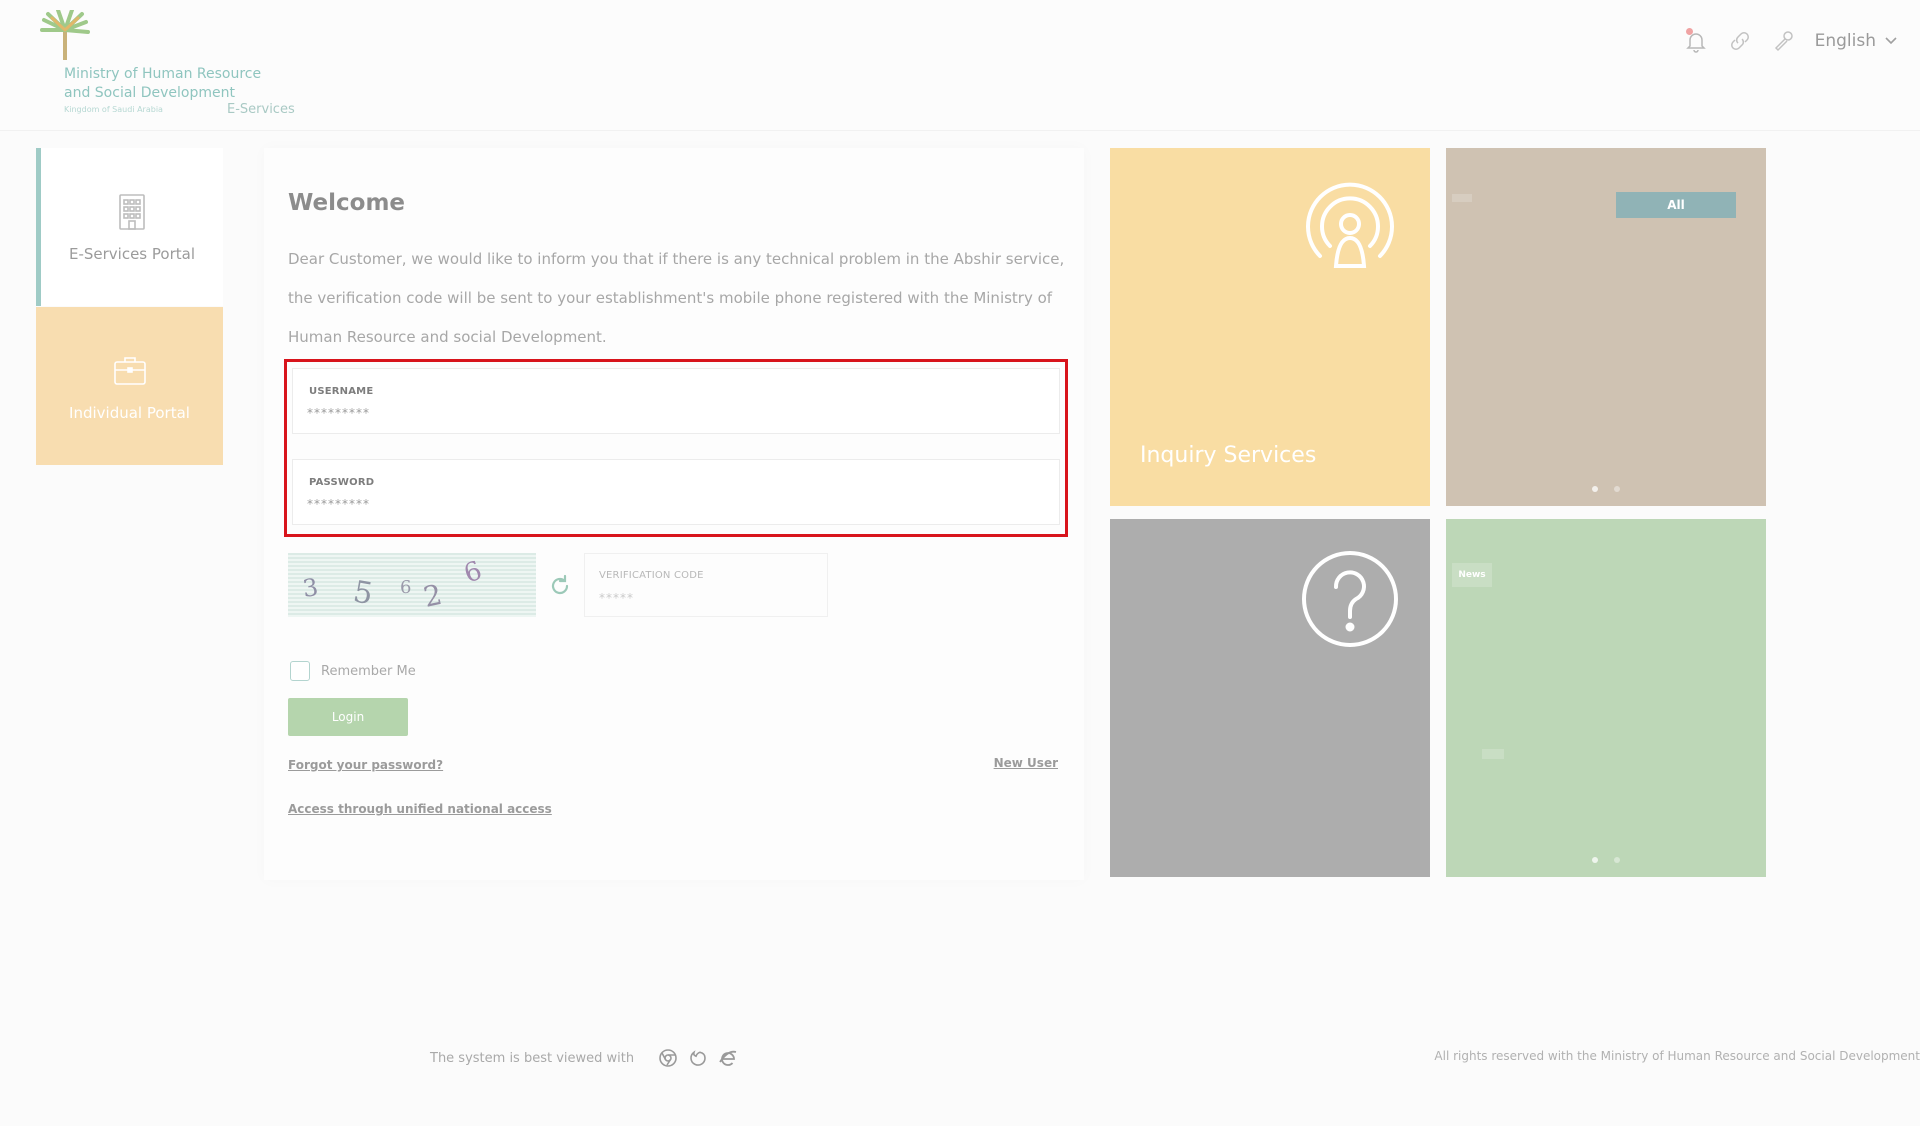 The width and height of the screenshot is (1920, 1126). What do you see at coordinates (310, 588) in the screenshot?
I see `captcha-digit: 3` at bounding box center [310, 588].